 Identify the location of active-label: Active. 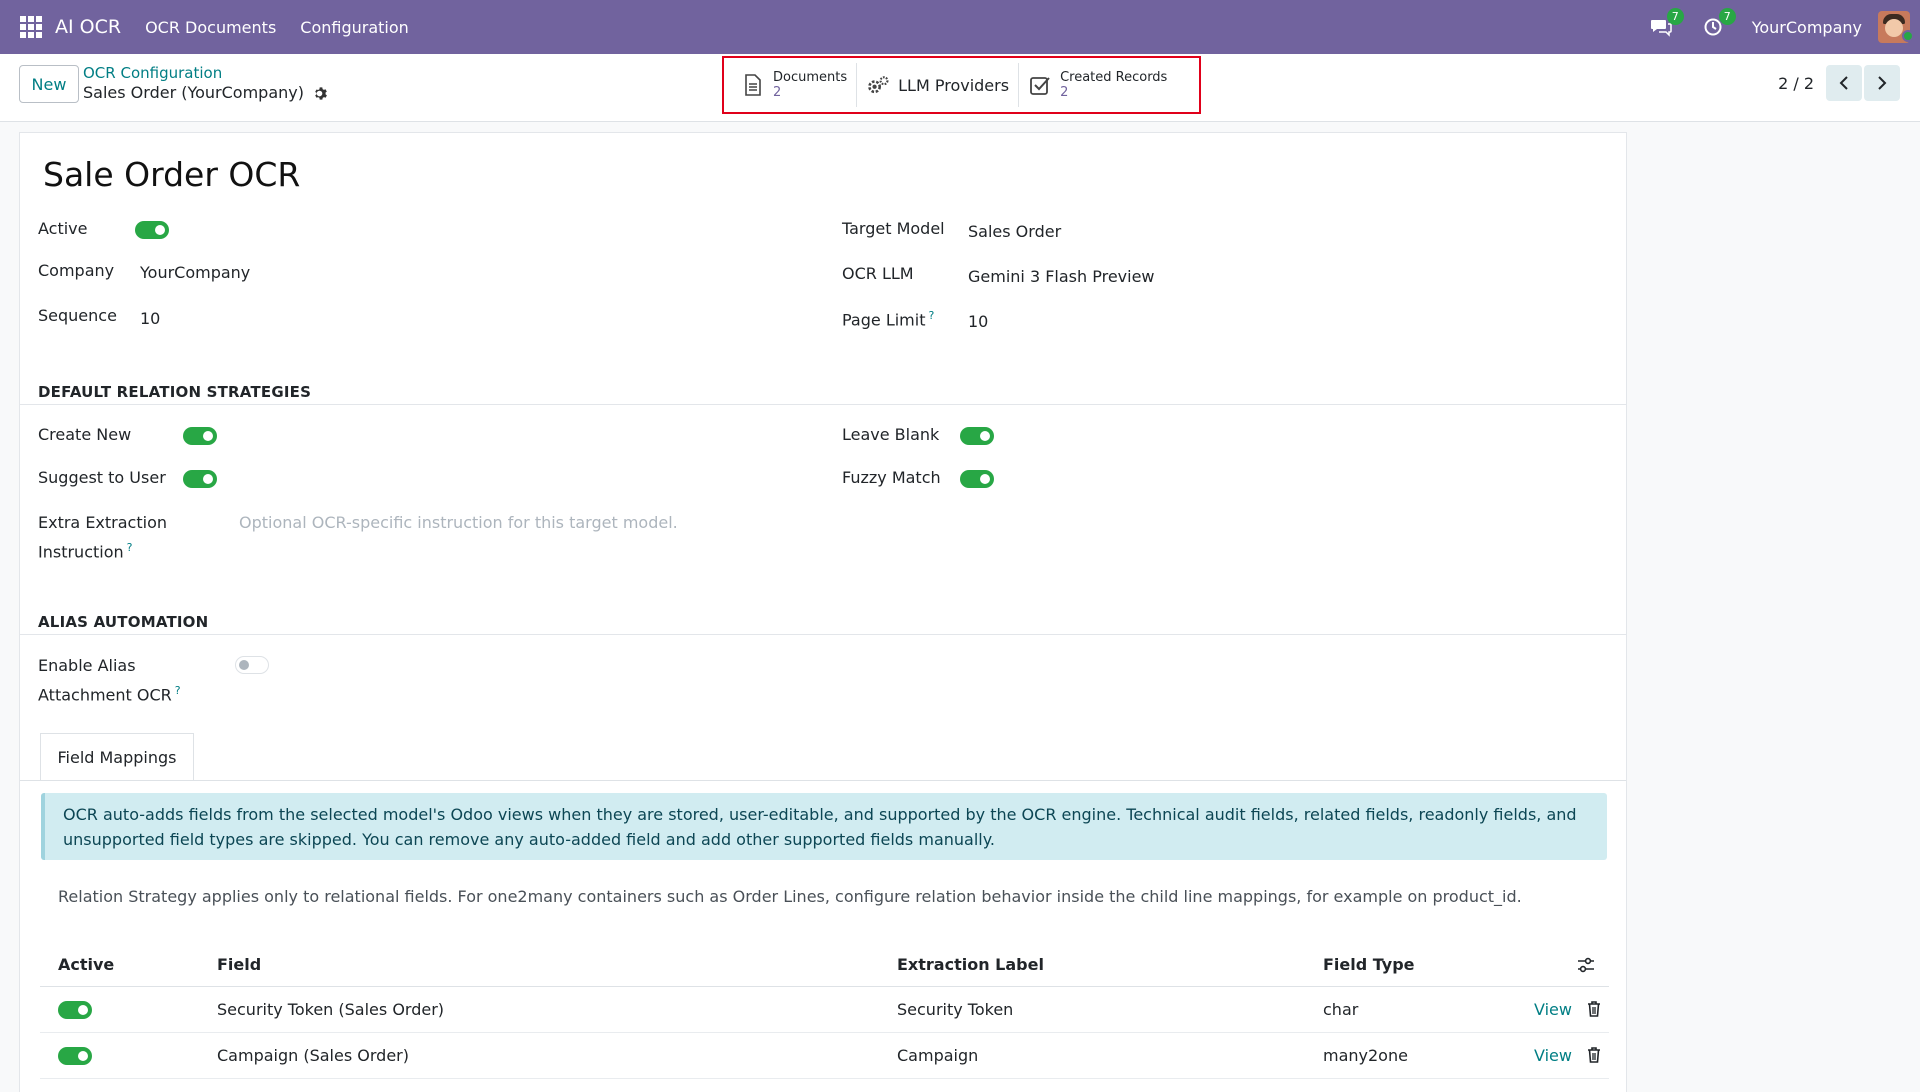
(63, 228).